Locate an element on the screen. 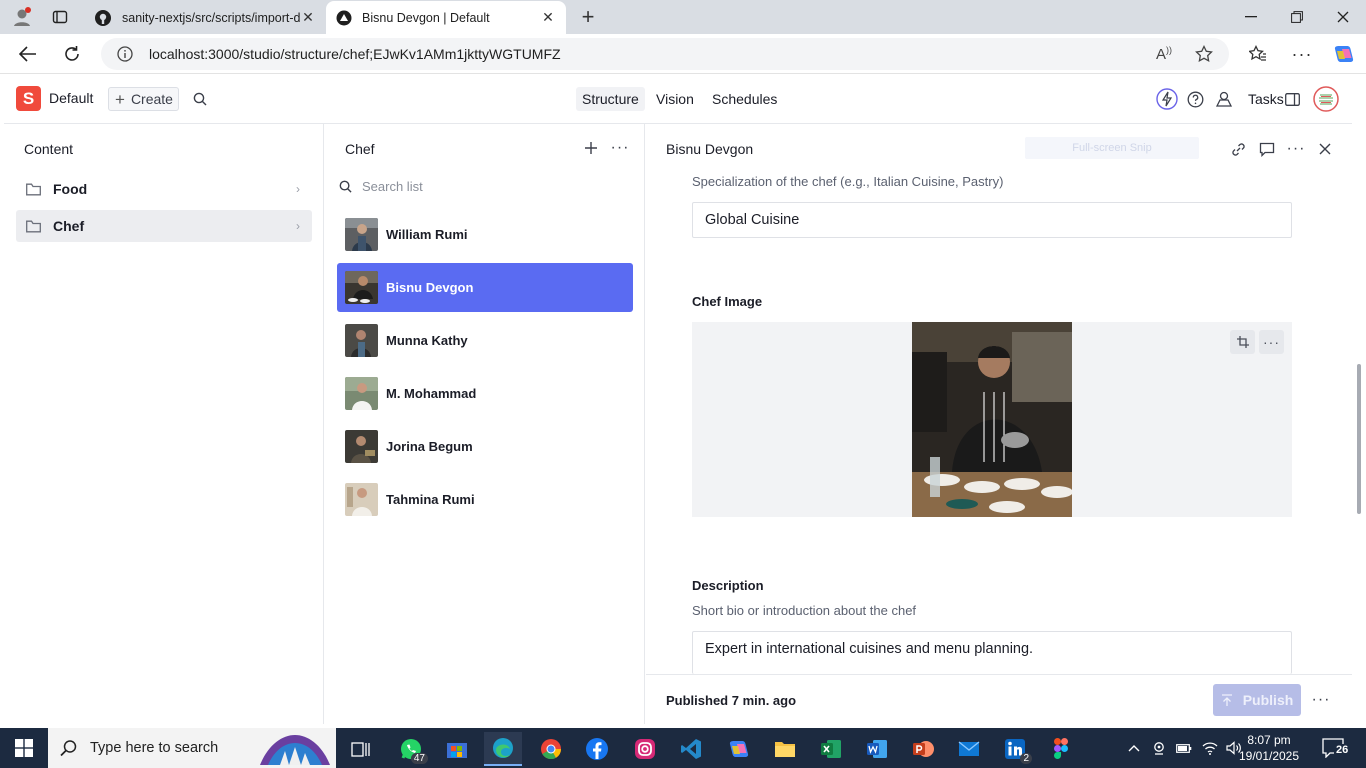  tab-schedules: Schedules is located at coordinates (744, 99).